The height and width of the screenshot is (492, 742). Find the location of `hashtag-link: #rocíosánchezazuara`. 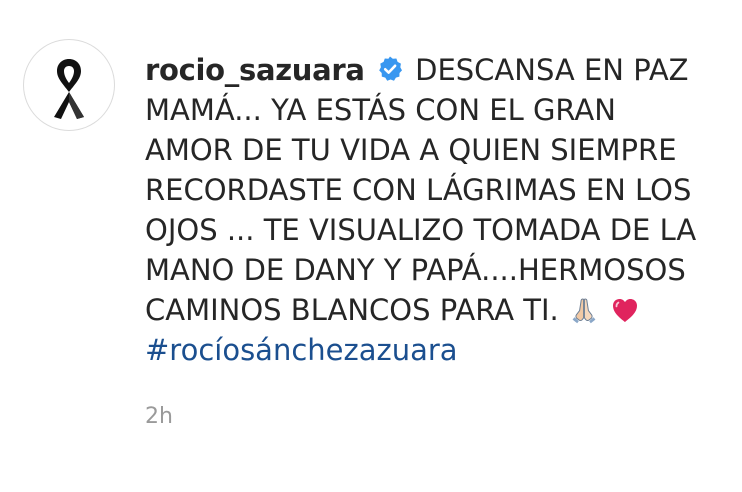

hashtag-link: #rocíosánchezazuara is located at coordinates (425, 350).